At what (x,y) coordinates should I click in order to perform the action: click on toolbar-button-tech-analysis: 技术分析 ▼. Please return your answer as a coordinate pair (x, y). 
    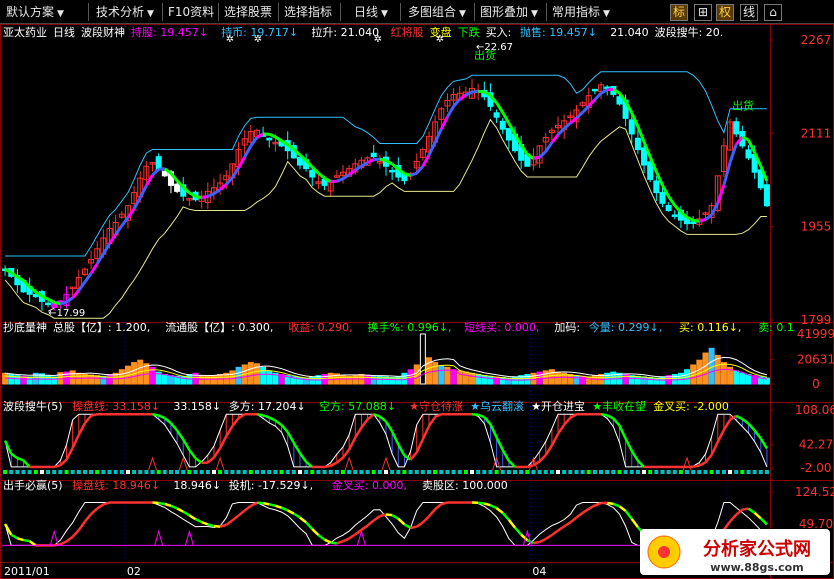
    Looking at the image, I should click on (125, 12).